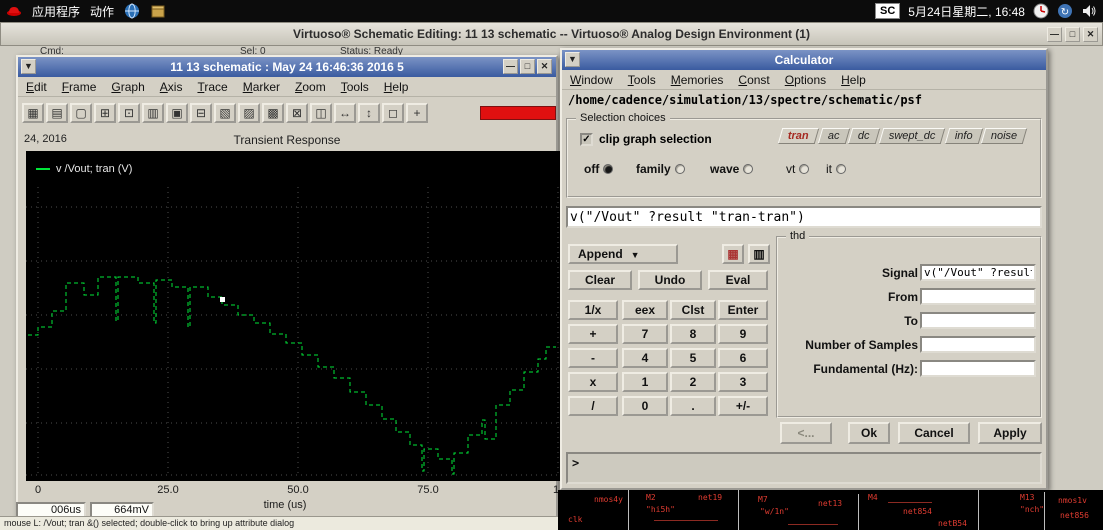 This screenshot has height=530, width=1103. Describe the element at coordinates (833, 136) in the screenshot. I see `tab-ac: ac` at that location.